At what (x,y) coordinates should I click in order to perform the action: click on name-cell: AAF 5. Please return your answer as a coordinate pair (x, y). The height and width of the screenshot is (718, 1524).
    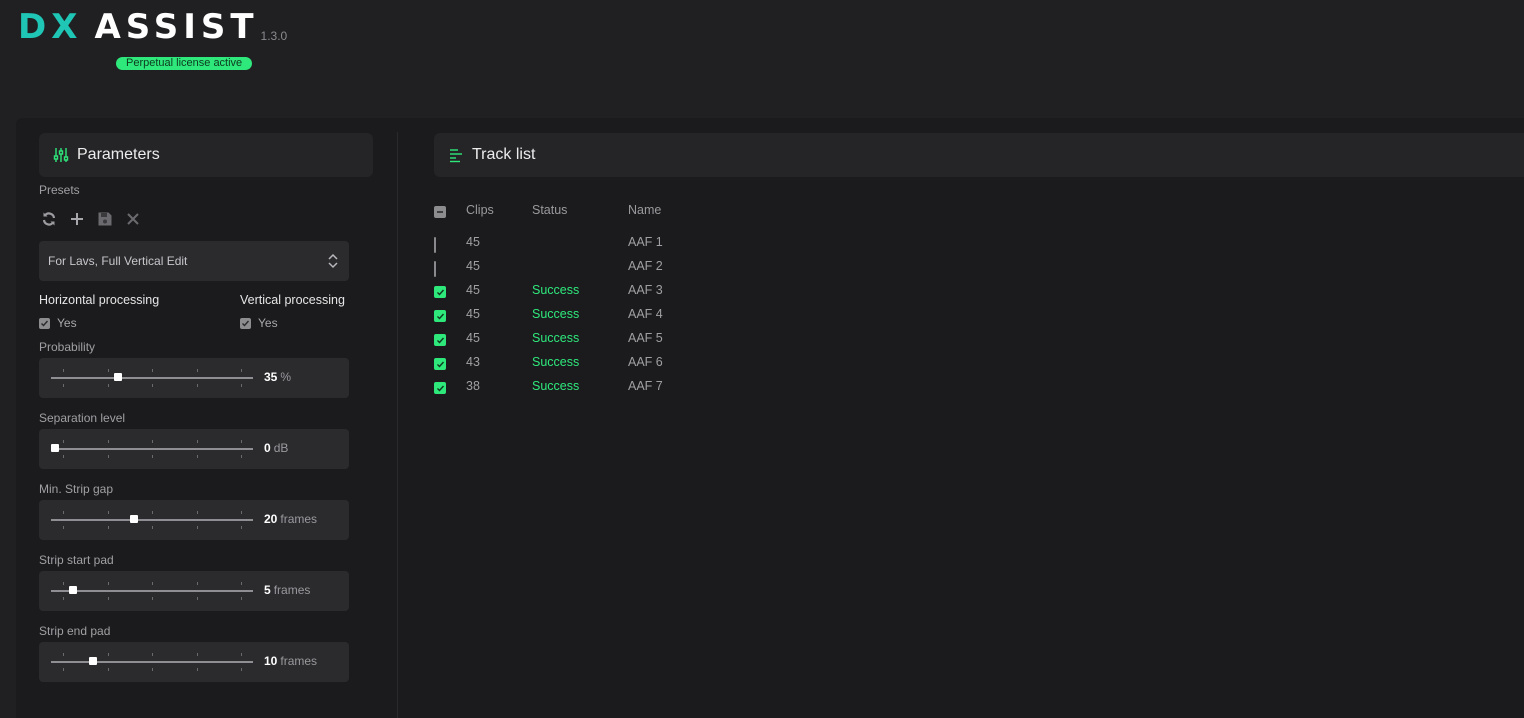
    Looking at the image, I should click on (645, 338).